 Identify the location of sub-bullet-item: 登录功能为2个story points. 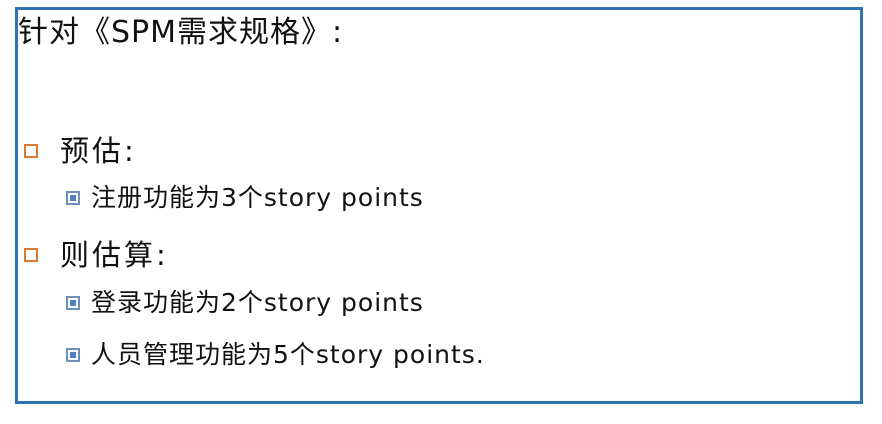
(245, 303).